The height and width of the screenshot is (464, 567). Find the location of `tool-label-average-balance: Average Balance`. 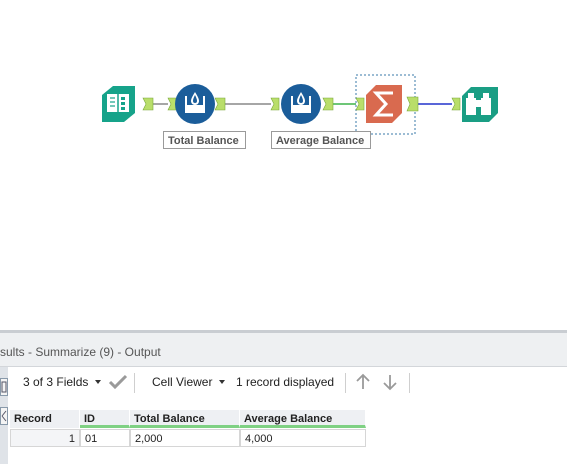

tool-label-average-balance: Average Balance is located at coordinates (321, 140).